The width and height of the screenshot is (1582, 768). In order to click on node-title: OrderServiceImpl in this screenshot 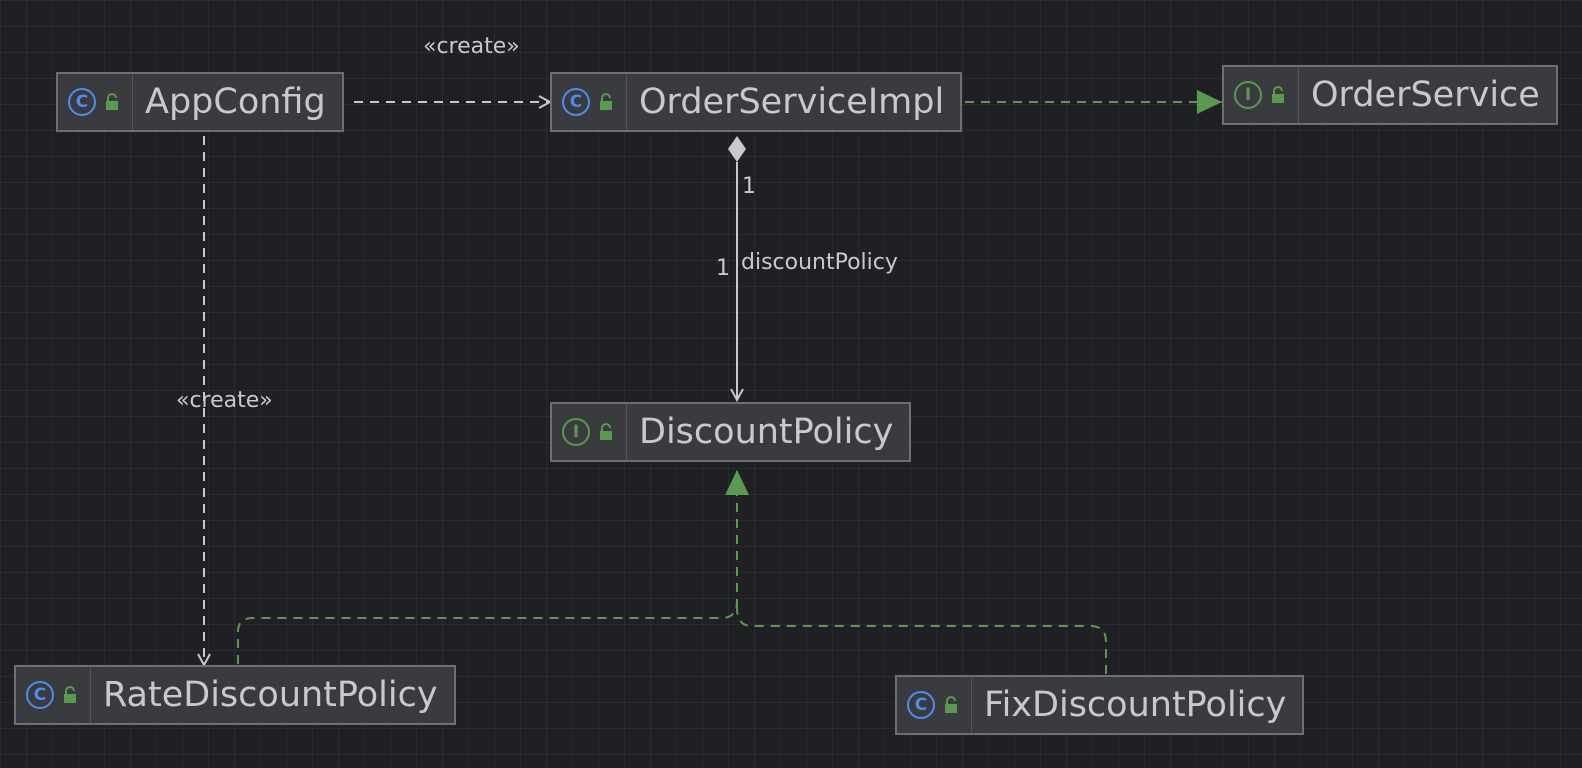, I will do `click(792, 102)`.